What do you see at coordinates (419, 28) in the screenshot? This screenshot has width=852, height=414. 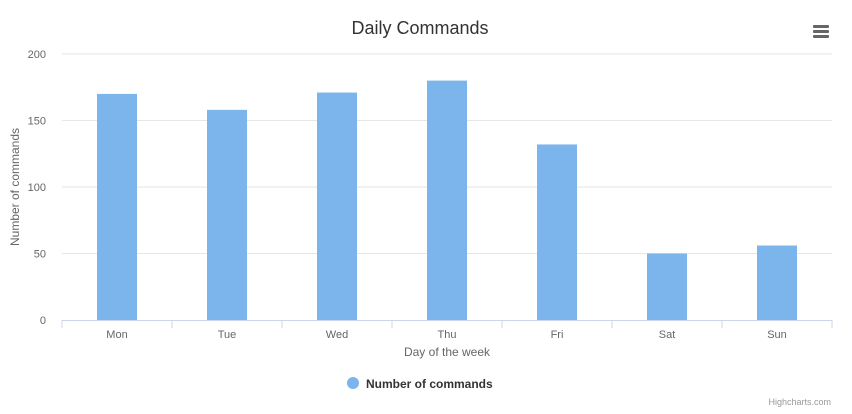 I see `chart-title: Daily Commands` at bounding box center [419, 28].